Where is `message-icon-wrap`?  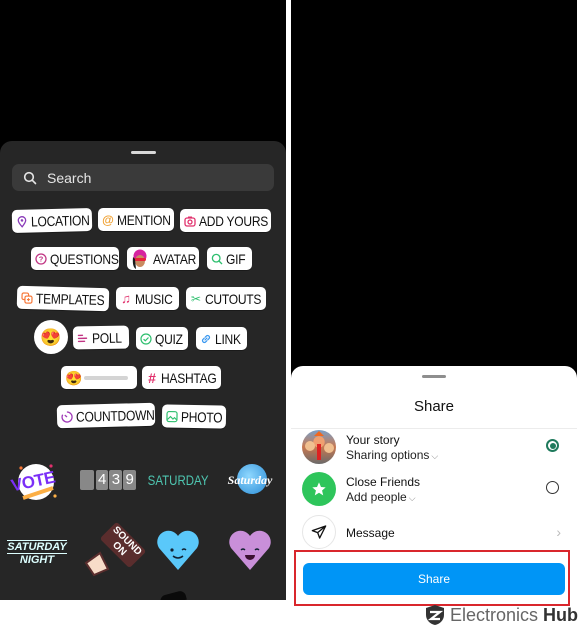
message-icon-wrap is located at coordinates (319, 532).